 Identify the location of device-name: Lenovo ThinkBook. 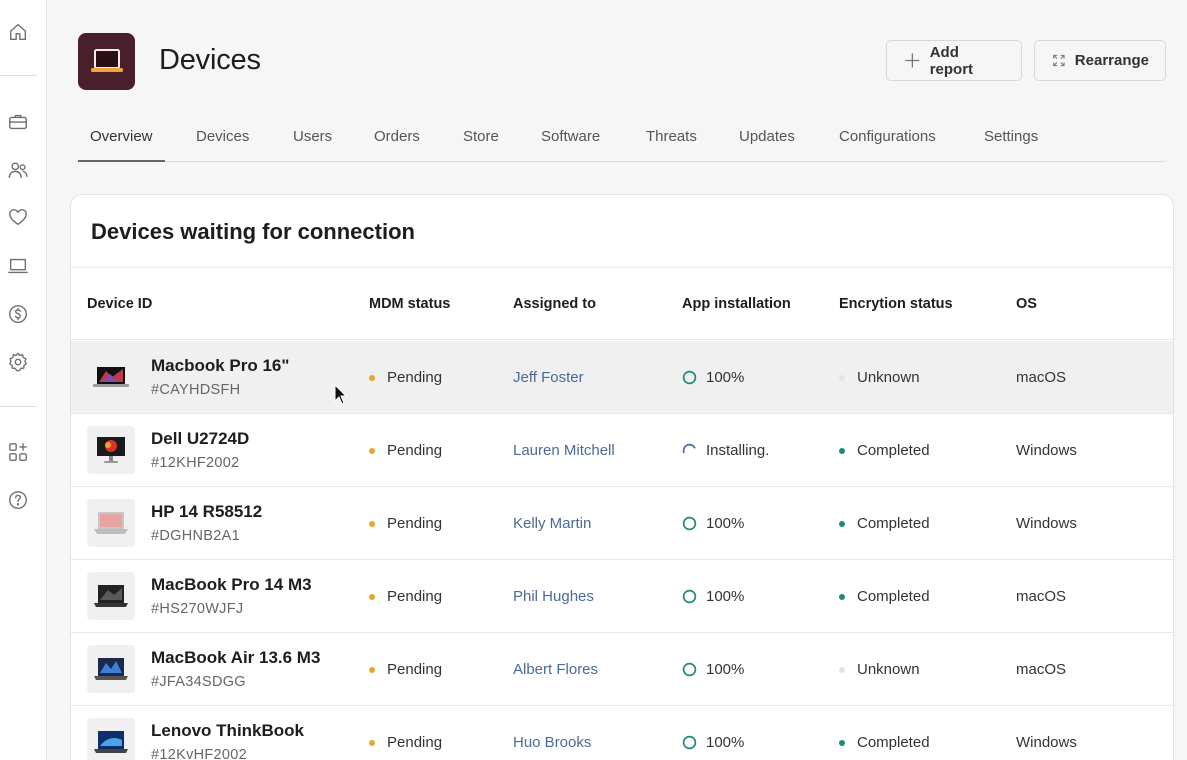
(227, 731).